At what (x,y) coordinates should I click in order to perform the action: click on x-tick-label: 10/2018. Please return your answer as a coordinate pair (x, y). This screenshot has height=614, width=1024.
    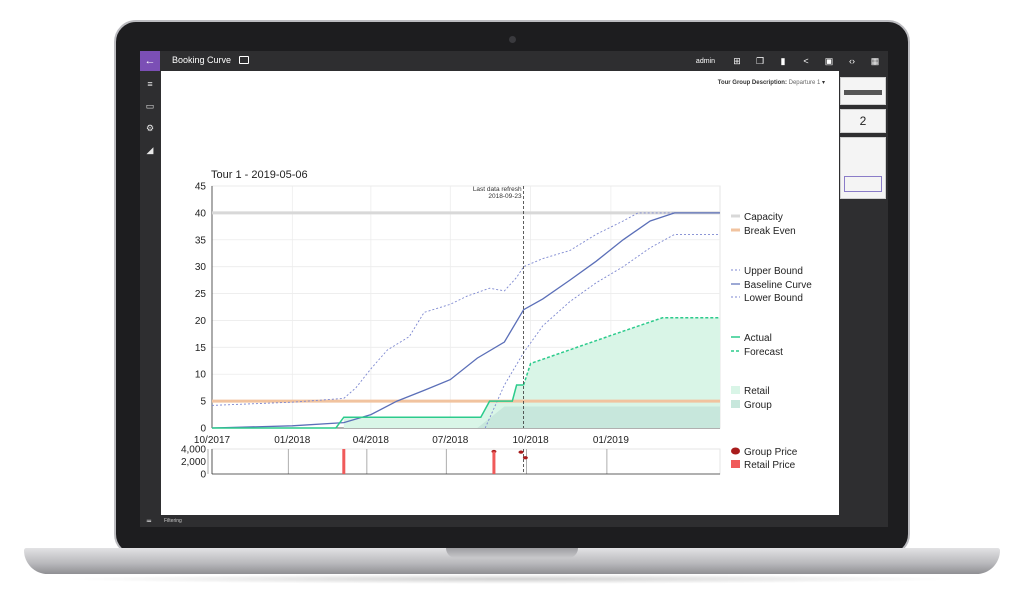
    Looking at the image, I should click on (531, 440).